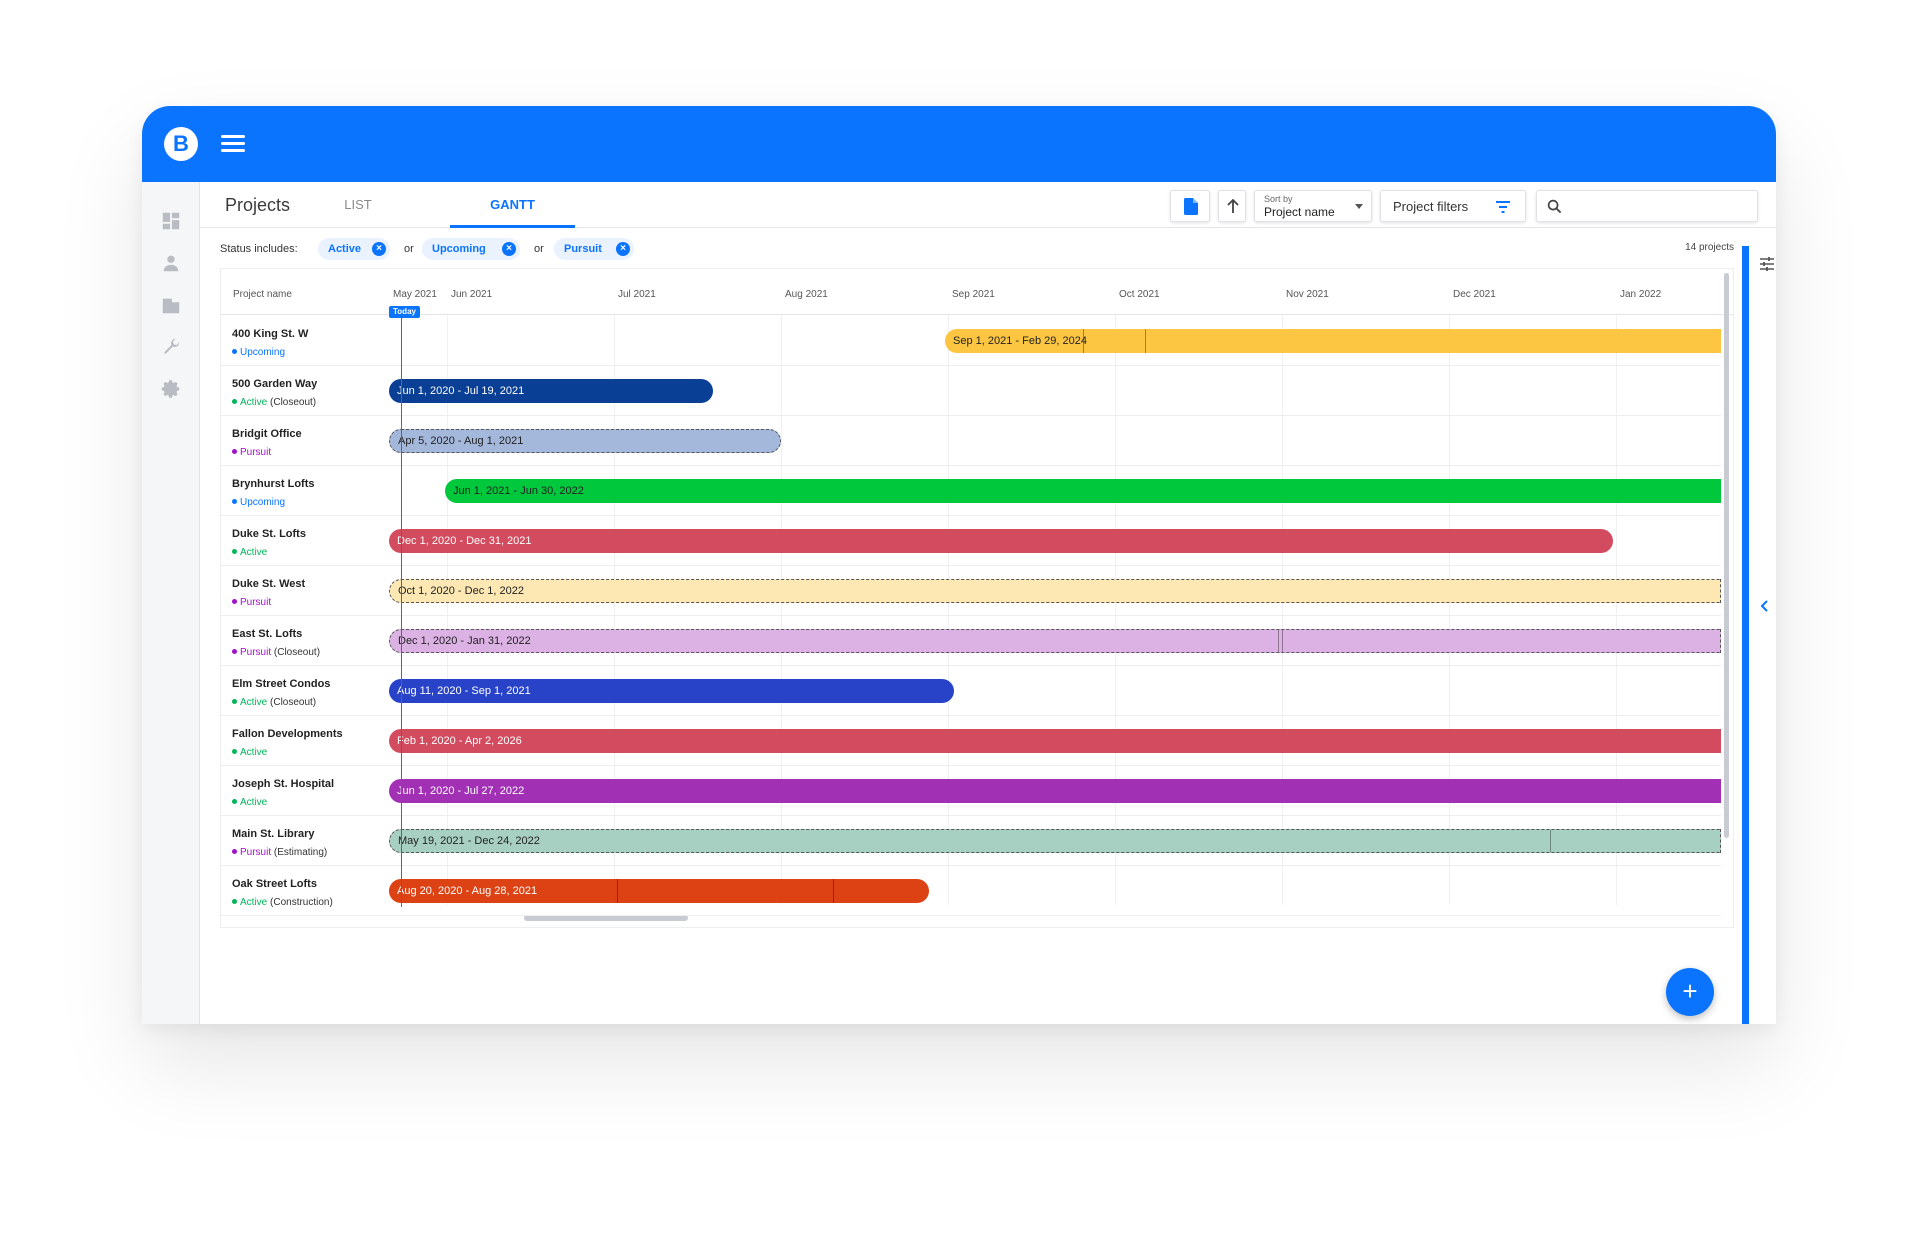  Describe the element at coordinates (268, 584) in the screenshot. I see `project-name: Duke St. West` at that location.